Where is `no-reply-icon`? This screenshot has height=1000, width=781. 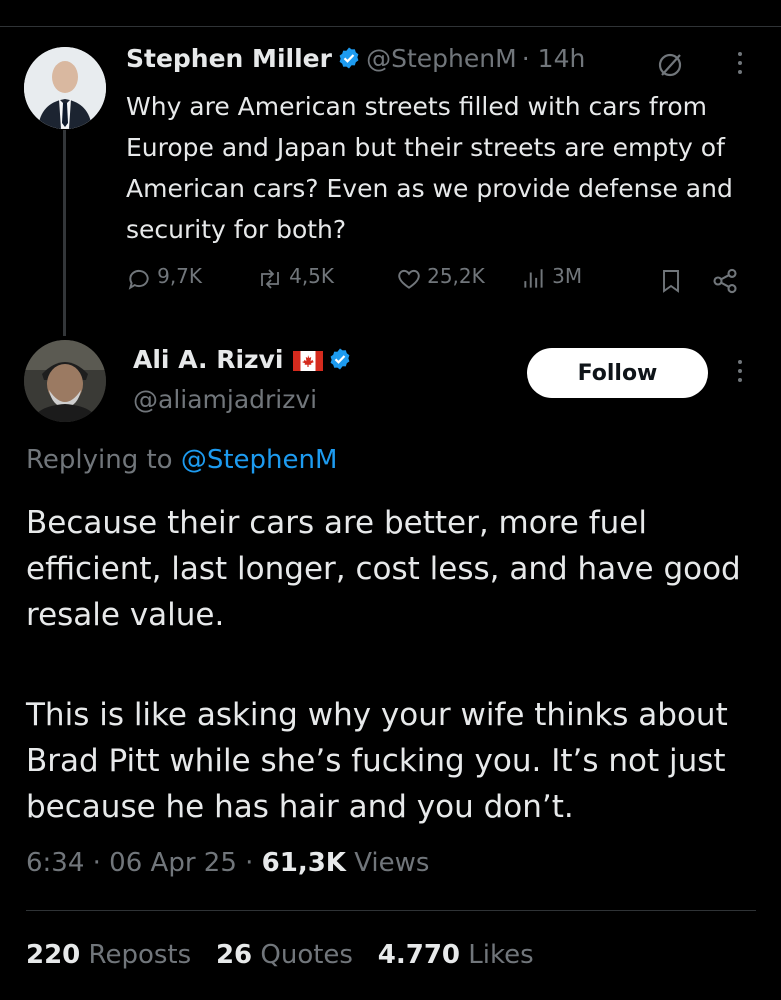 no-reply-icon is located at coordinates (670, 65).